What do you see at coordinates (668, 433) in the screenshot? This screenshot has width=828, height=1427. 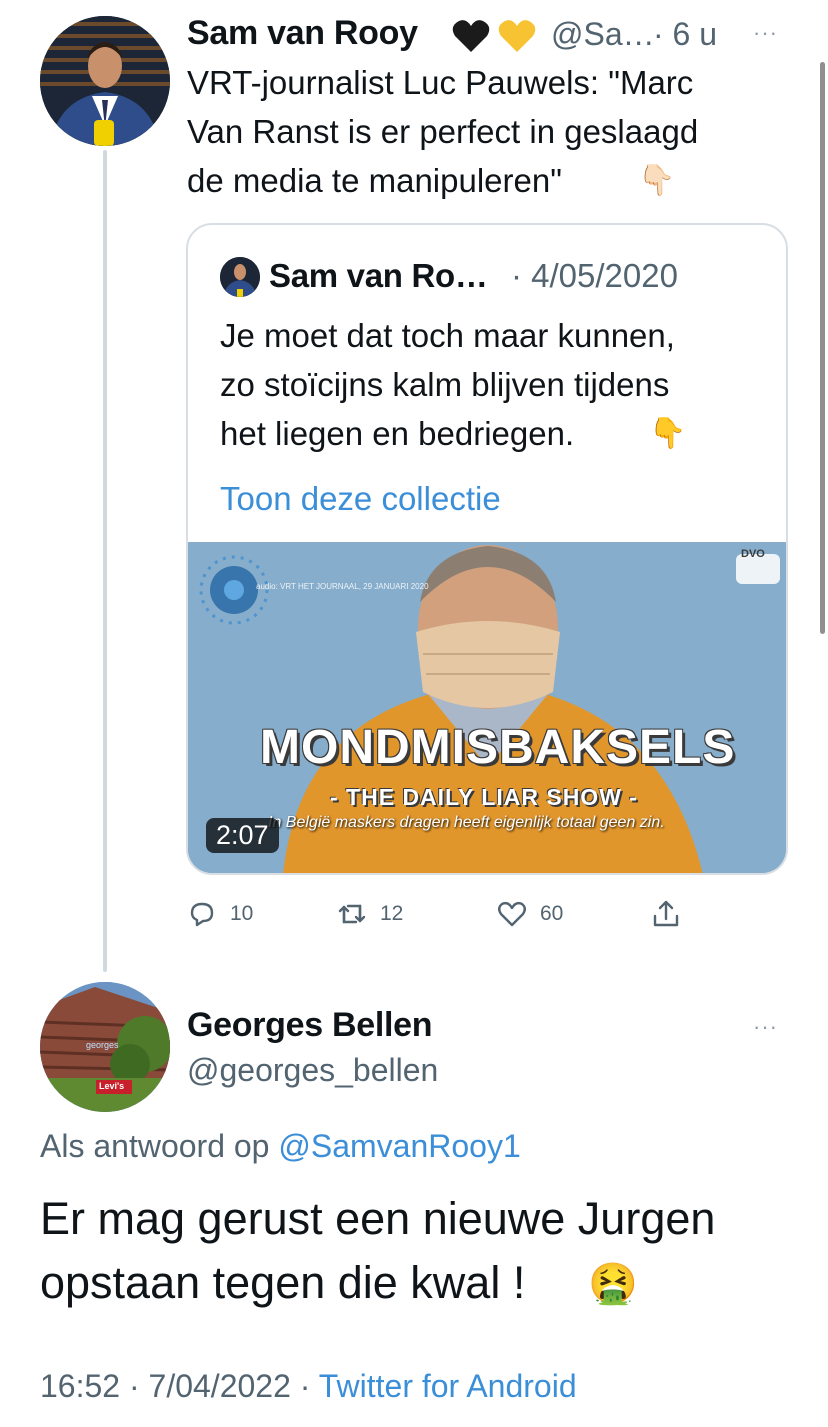 I see `pointing-down-hand-icon: 👇` at bounding box center [668, 433].